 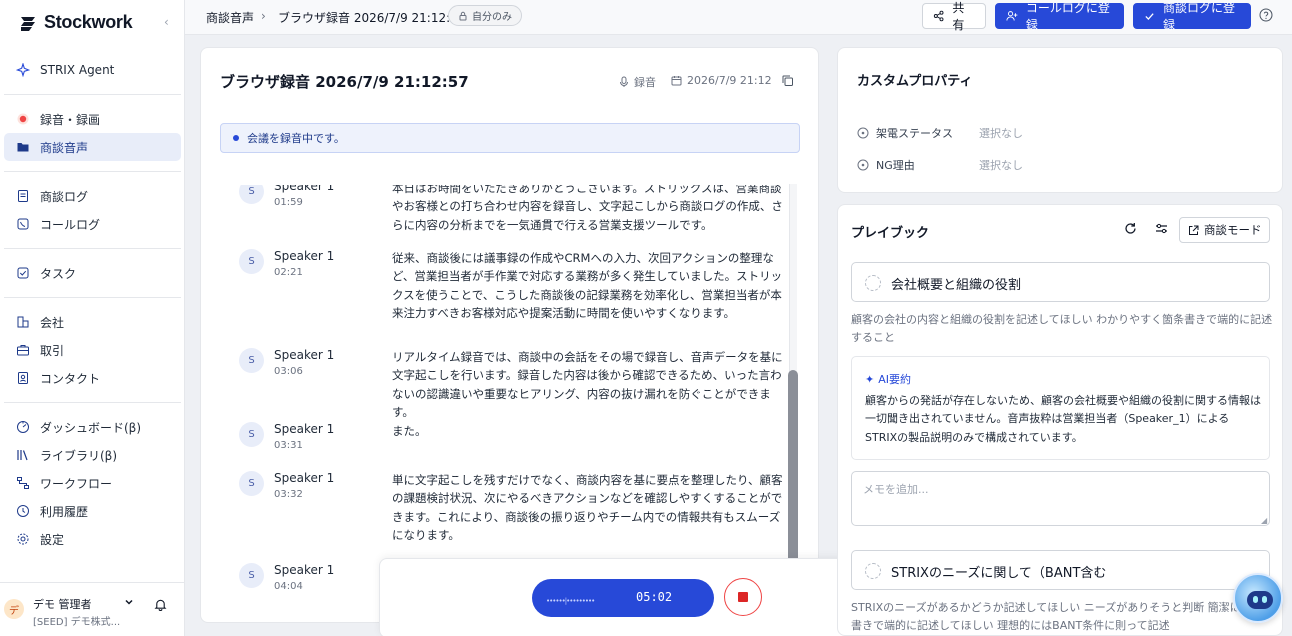 I want to click on sidebar-item-label: 会社, so click(x=52, y=322).